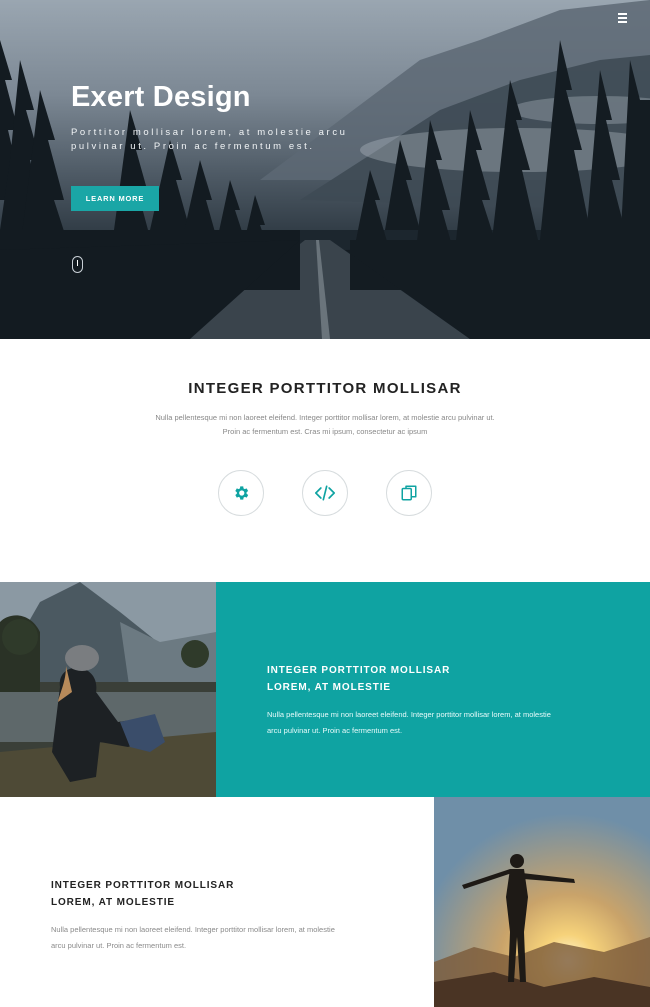  I want to click on feature-gear-button, so click(241, 493).